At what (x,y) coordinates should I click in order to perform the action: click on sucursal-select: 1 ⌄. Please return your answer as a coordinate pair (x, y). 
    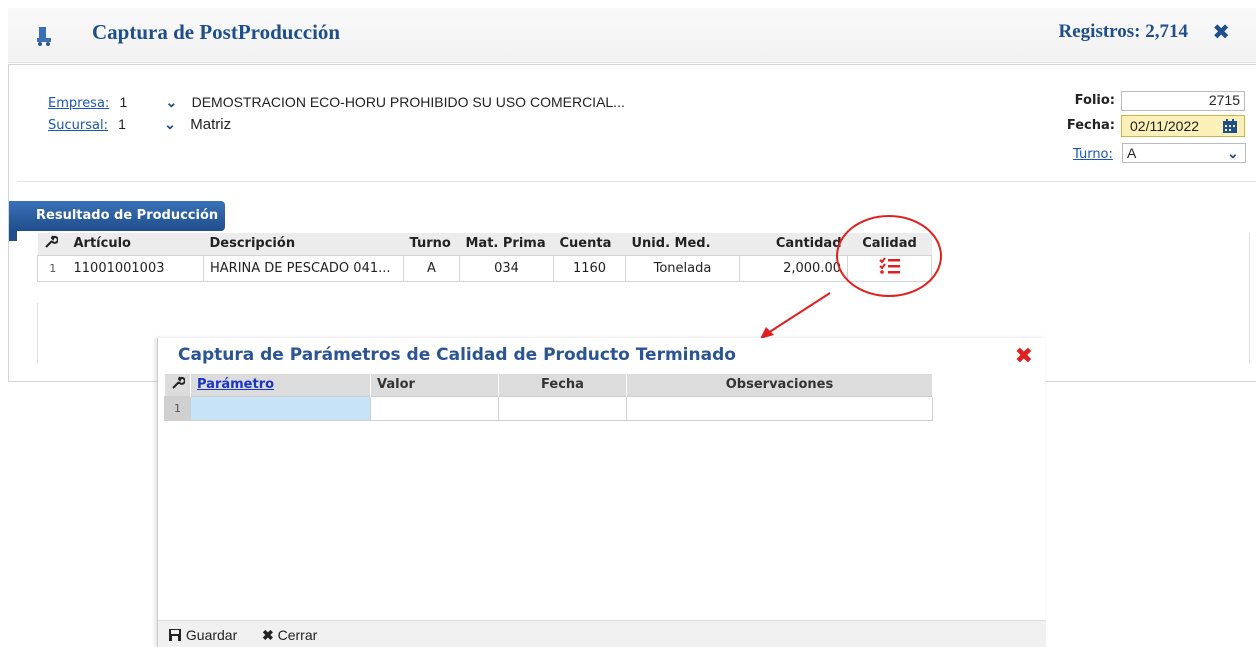
    Looking at the image, I should click on (145, 125).